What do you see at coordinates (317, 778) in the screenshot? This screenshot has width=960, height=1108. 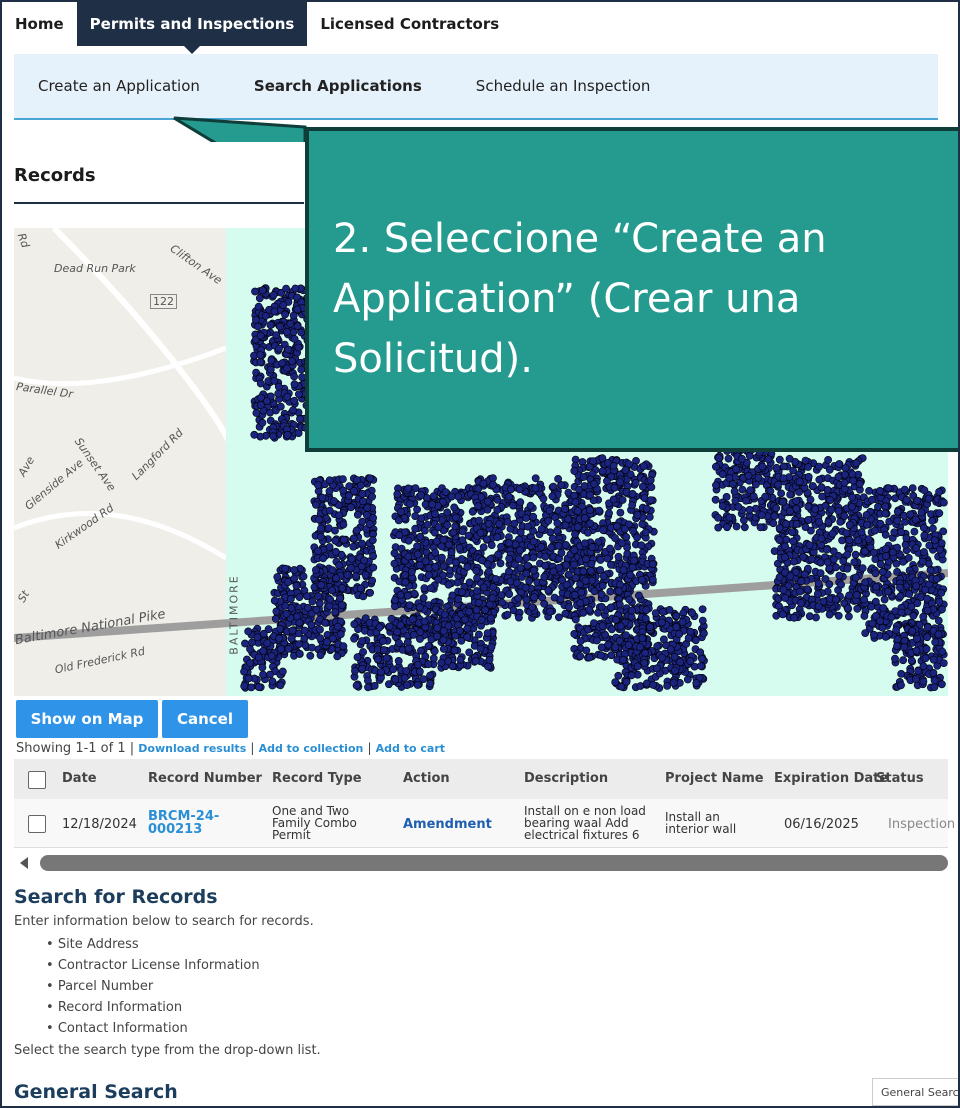 I see `col-record-type: Record Type` at bounding box center [317, 778].